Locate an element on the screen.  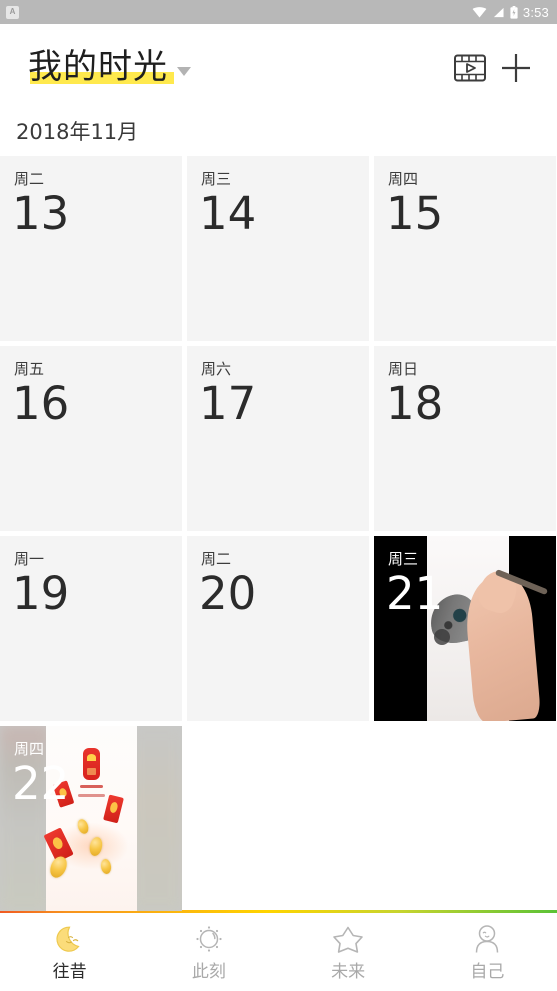
nav-label: 往昔 is located at coordinates (69, 971).